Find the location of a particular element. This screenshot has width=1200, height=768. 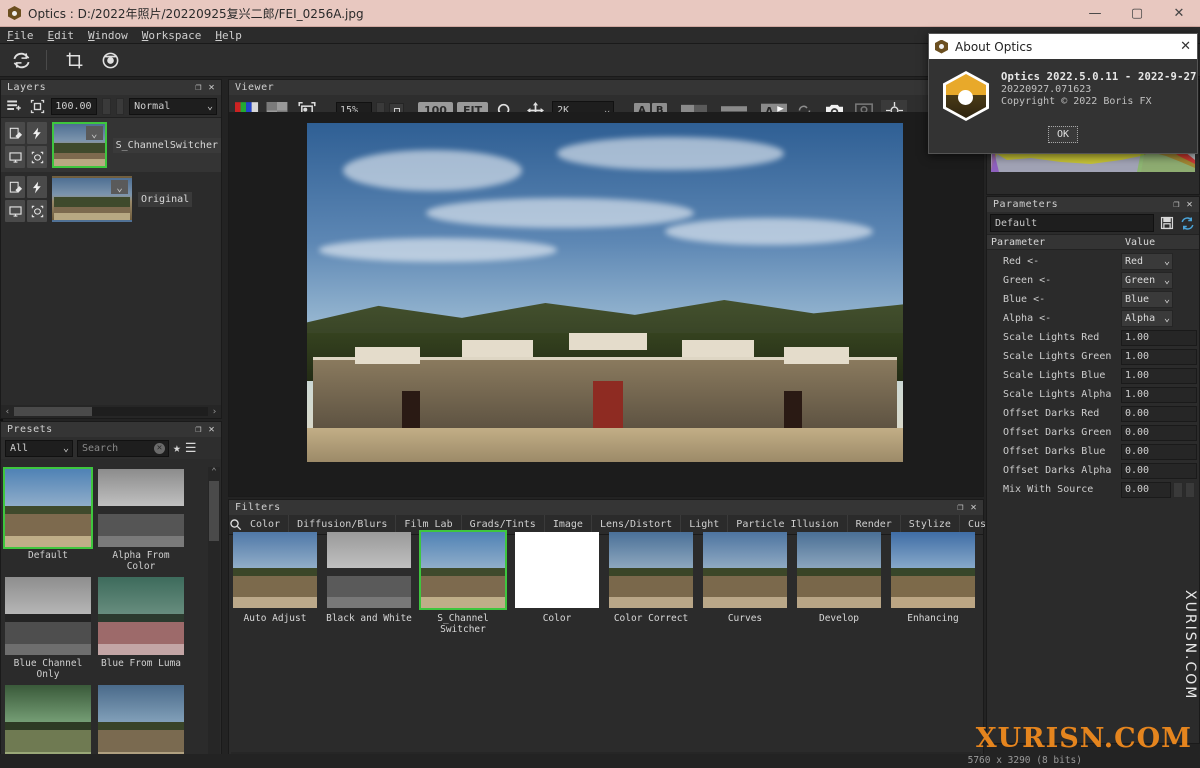

menu-window: Window is located at coordinates (108, 35).